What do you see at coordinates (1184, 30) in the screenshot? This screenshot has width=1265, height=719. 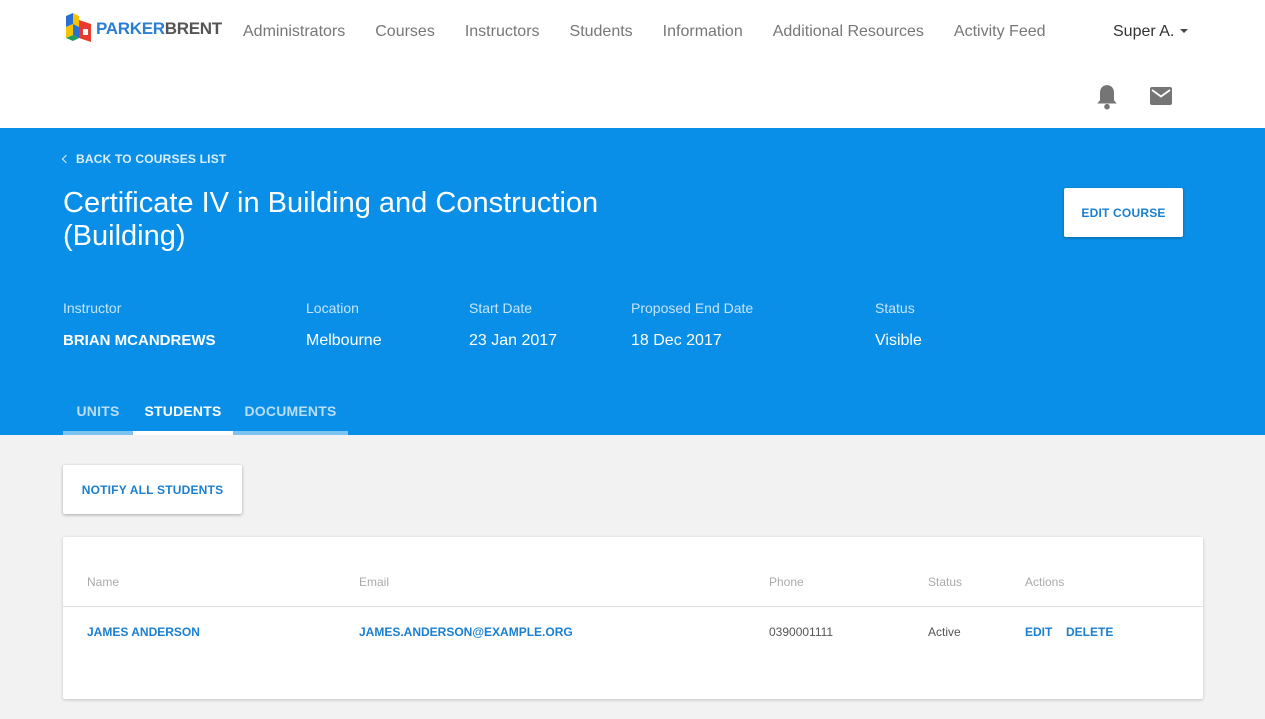 I see `caret-down-icon` at bounding box center [1184, 30].